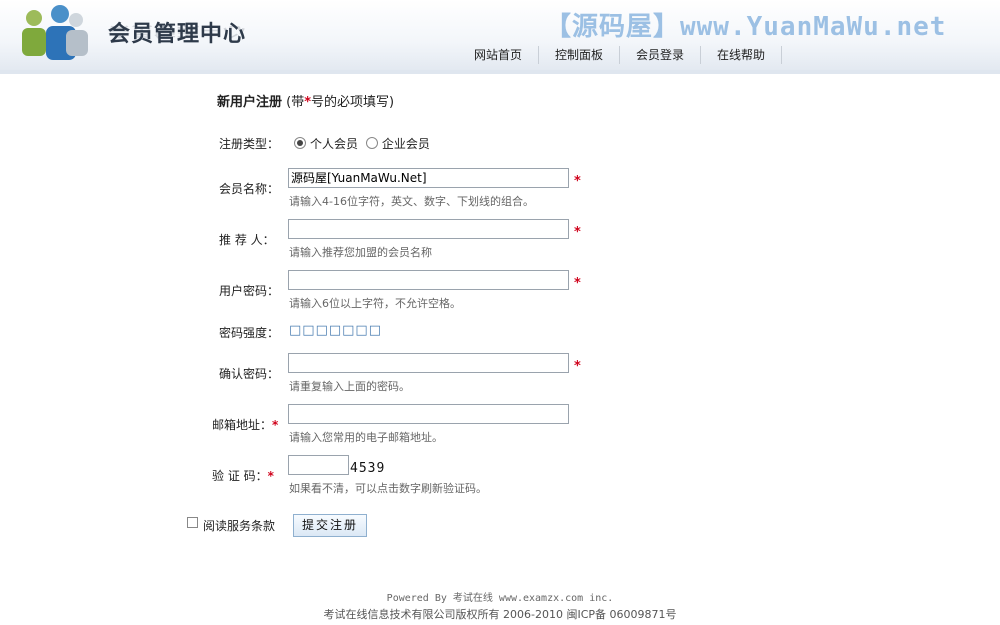 Image resolution: width=1000 pixels, height=625 pixels. What do you see at coordinates (334, 144) in the screenshot?
I see `radio-personal-label: 个人会员` at bounding box center [334, 144].